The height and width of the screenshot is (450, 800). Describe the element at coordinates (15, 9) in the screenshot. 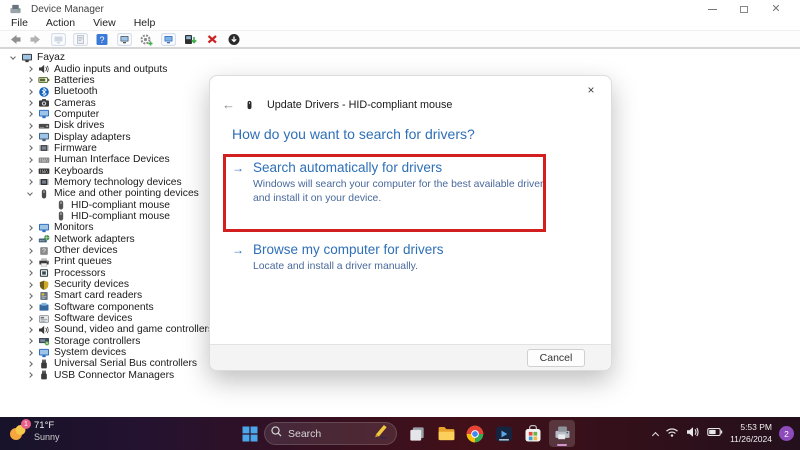

I see `device-manager-app-icon` at that location.